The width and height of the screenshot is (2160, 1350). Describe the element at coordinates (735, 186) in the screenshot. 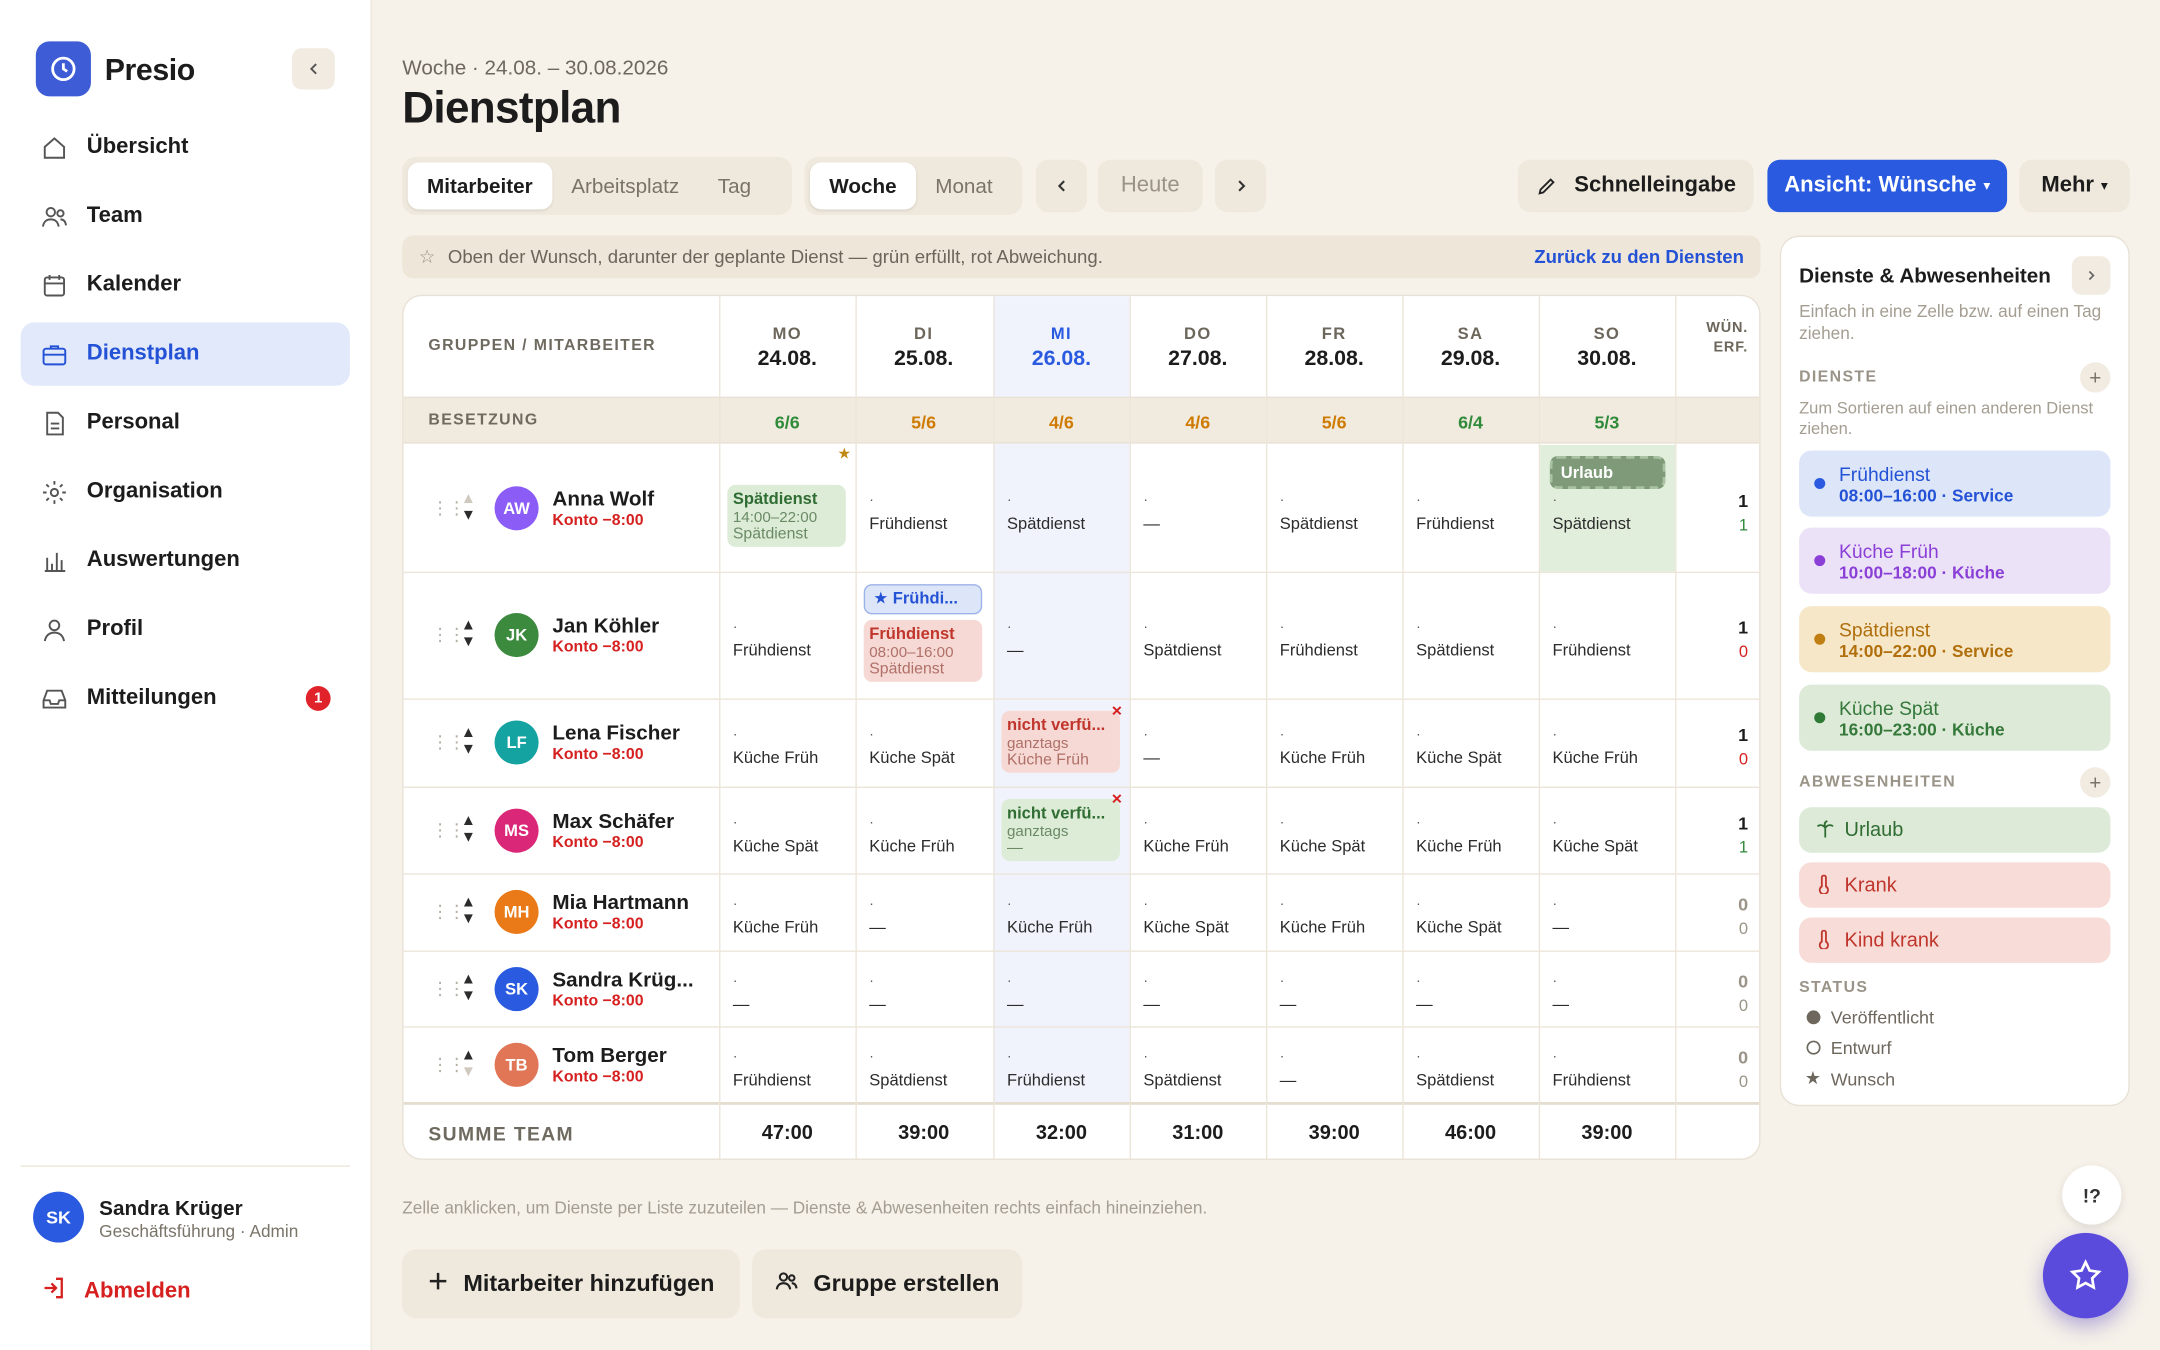

I see `tab-tag: Tag` at that location.